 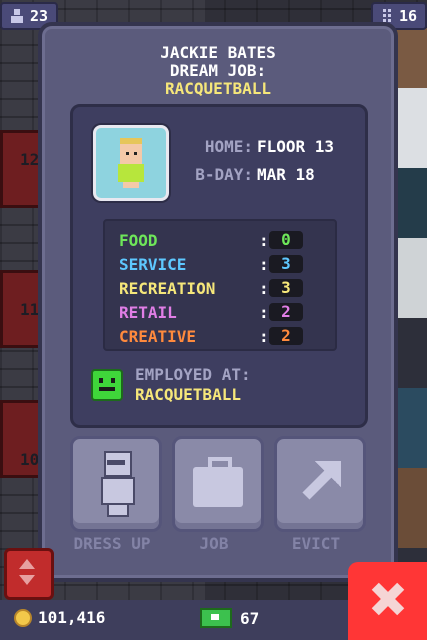 What do you see at coordinates (158, 336) in the screenshot?
I see `stat-name: CREATIVE` at bounding box center [158, 336].